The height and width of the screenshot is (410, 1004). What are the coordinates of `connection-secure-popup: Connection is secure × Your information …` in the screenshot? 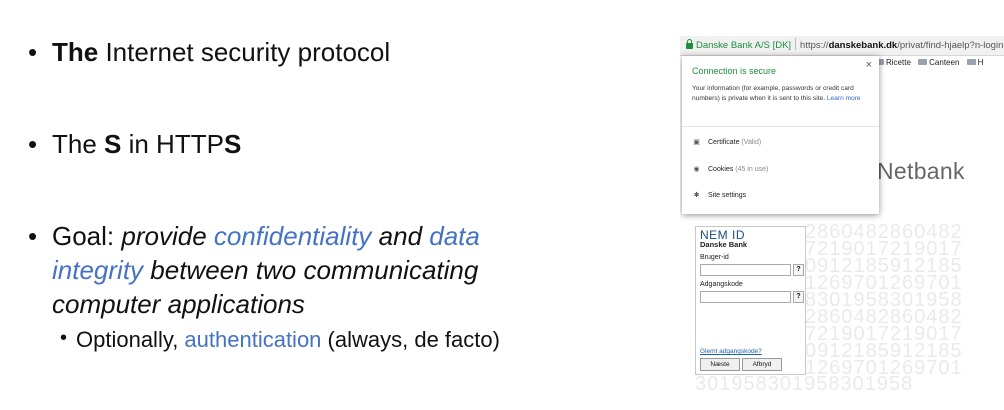 It's located at (780, 135).